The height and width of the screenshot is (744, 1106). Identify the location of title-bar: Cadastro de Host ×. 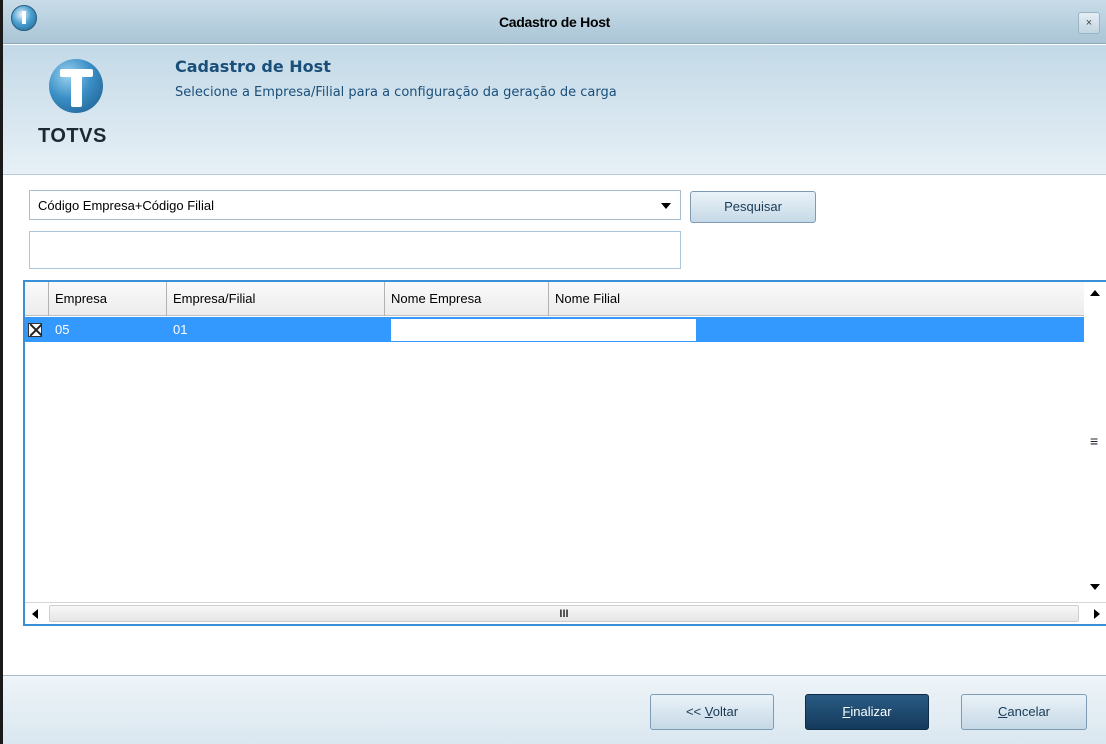
(554, 22).